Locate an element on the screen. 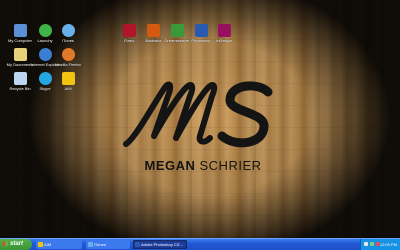 The height and width of the screenshot is (250, 400). task-label: iTunes is located at coordinates (100, 244).